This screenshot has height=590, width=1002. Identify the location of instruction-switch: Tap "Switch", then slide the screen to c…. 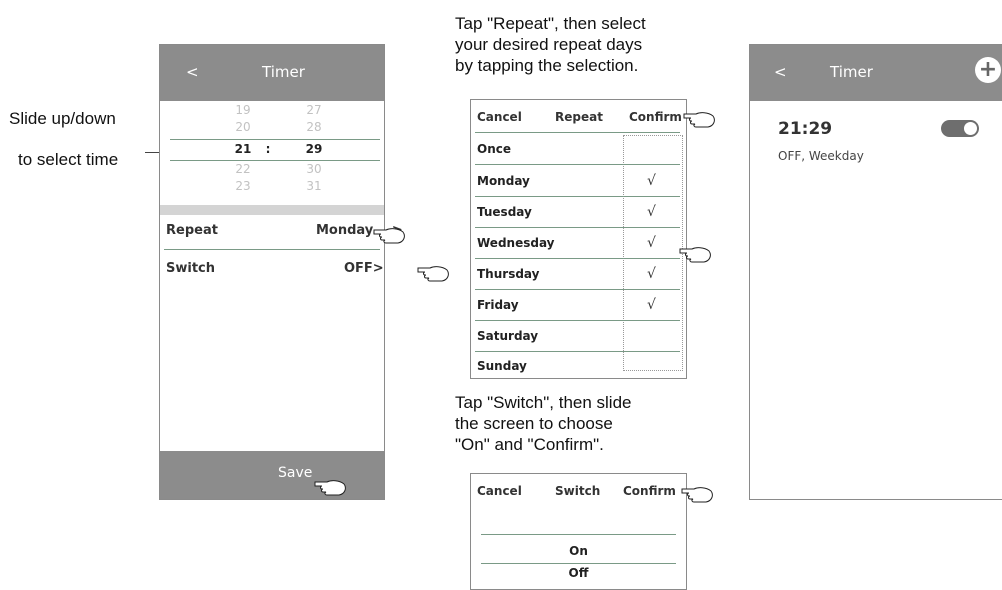
(543, 423).